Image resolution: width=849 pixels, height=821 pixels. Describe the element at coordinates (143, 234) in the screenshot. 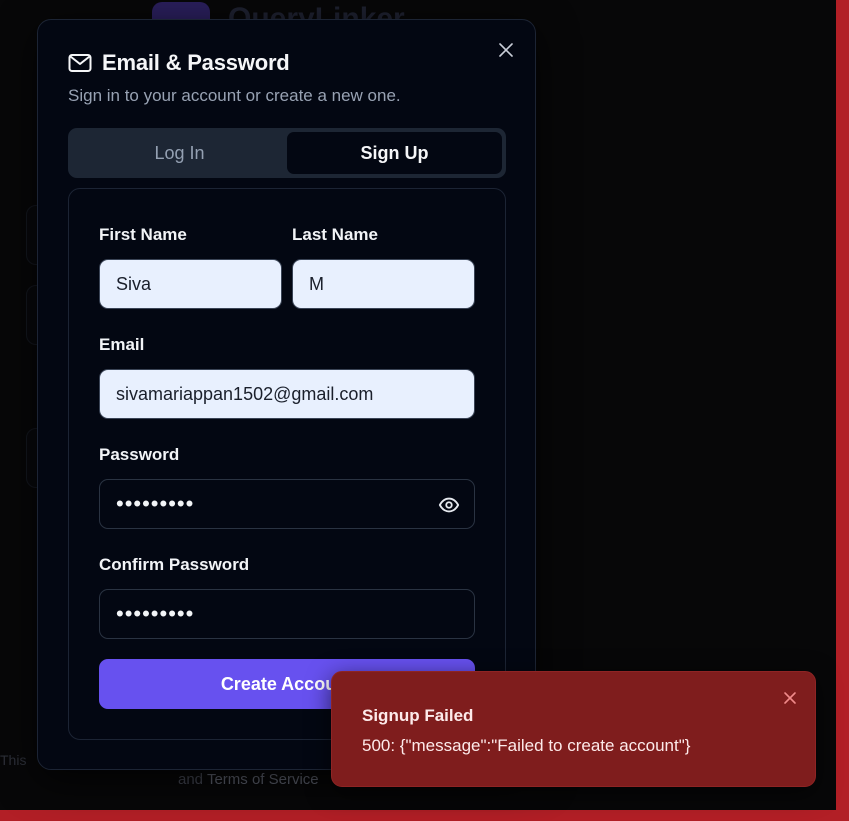

I see `first-name-label: First Name` at that location.